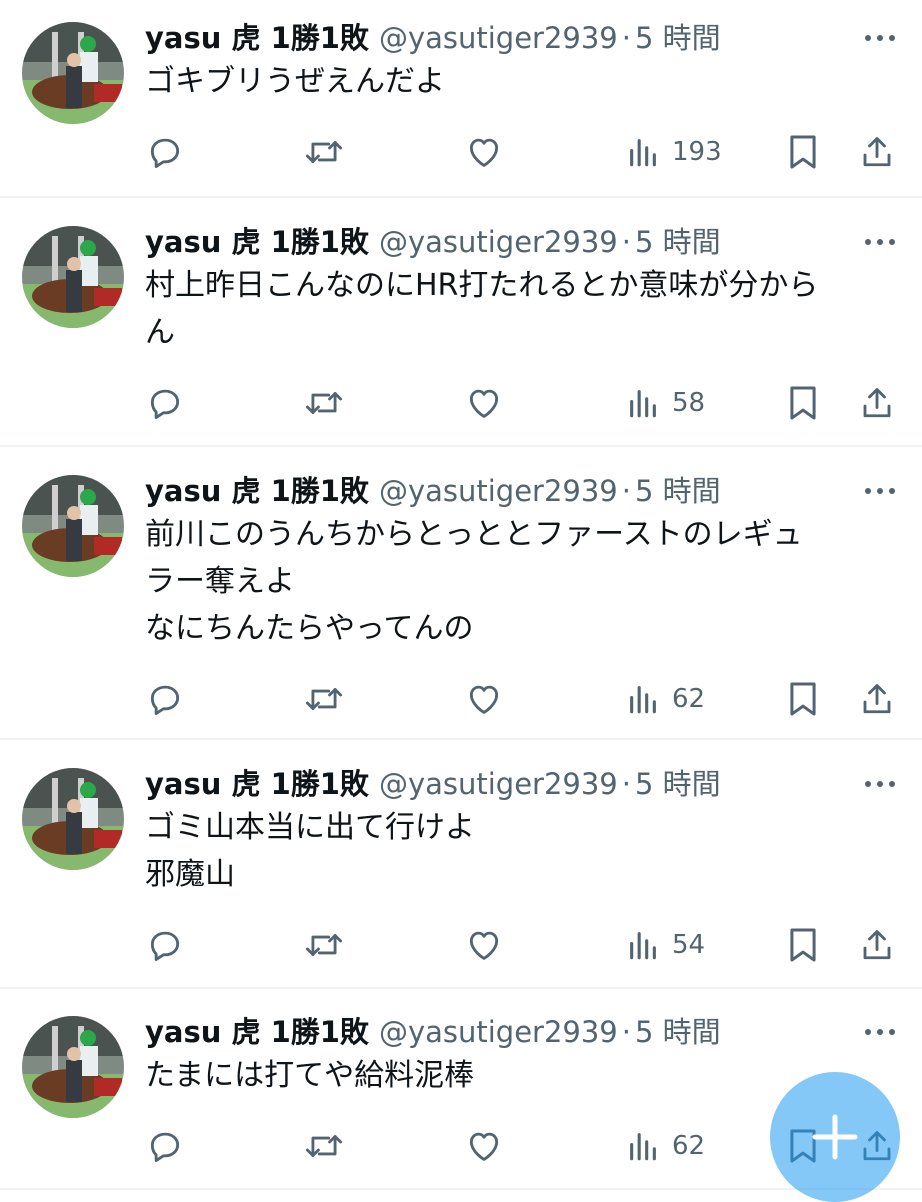 This screenshot has height=1202, width=922. Describe the element at coordinates (160, 332) in the screenshot. I see `tweet-text-line: ん` at that location.